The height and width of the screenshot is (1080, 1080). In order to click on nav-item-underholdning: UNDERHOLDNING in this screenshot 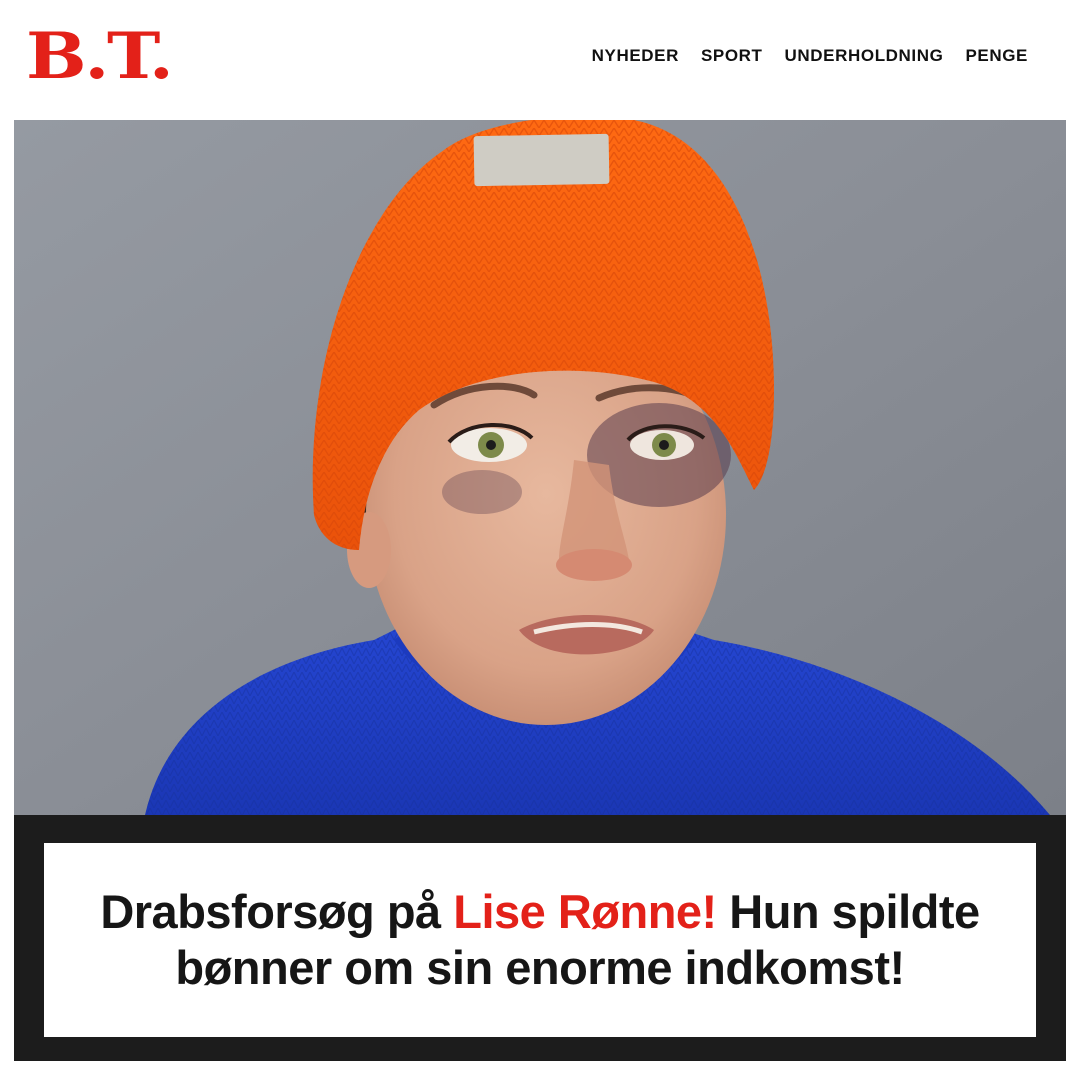, I will do `click(864, 56)`.